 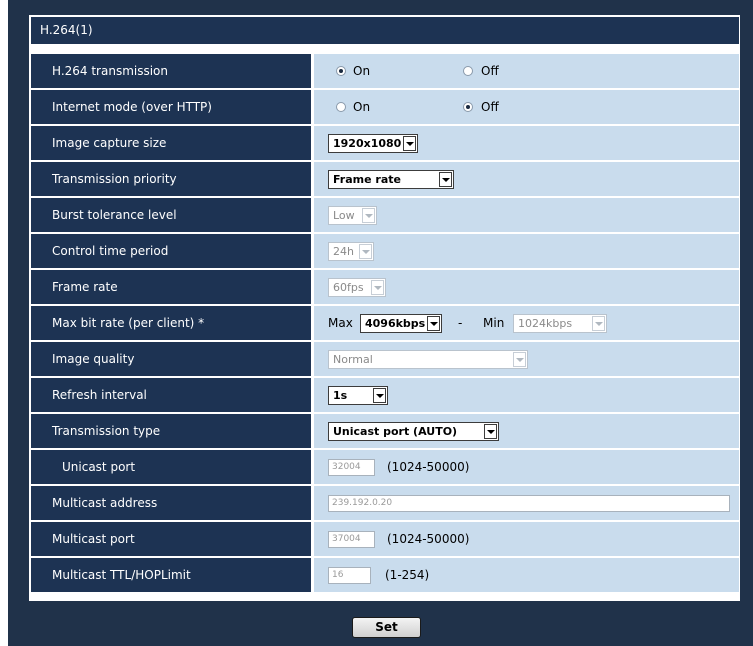 I want to click on frame-rate-select: 60fps, so click(x=357, y=287).